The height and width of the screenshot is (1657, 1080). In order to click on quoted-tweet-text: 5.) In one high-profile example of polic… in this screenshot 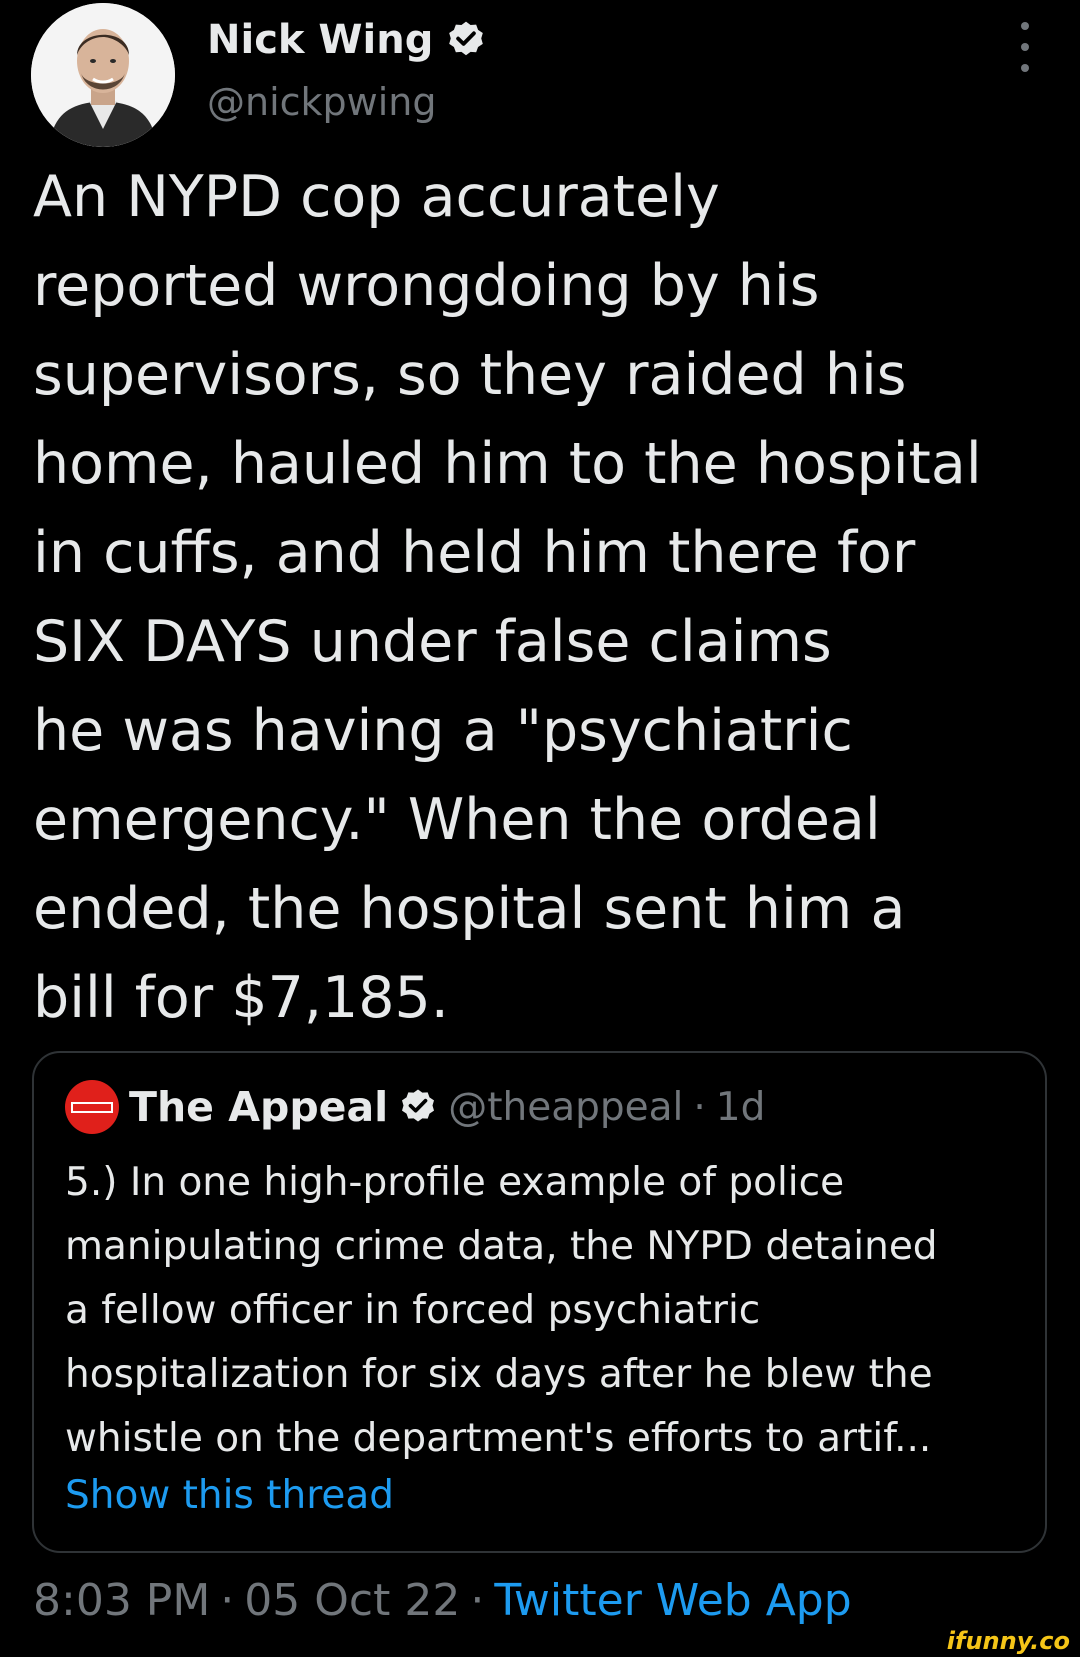, I will do `click(501, 1310)`.